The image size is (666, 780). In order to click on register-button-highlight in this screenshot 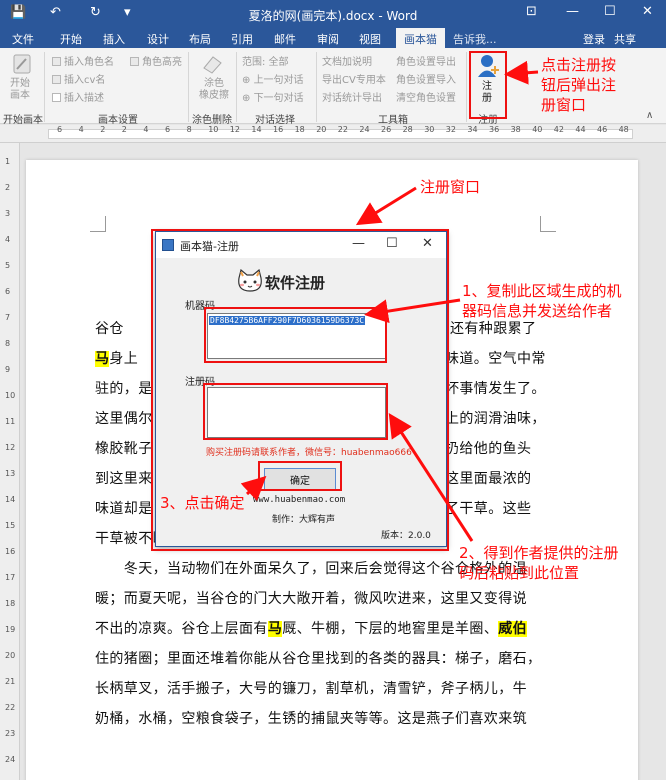, I will do `click(488, 85)`.